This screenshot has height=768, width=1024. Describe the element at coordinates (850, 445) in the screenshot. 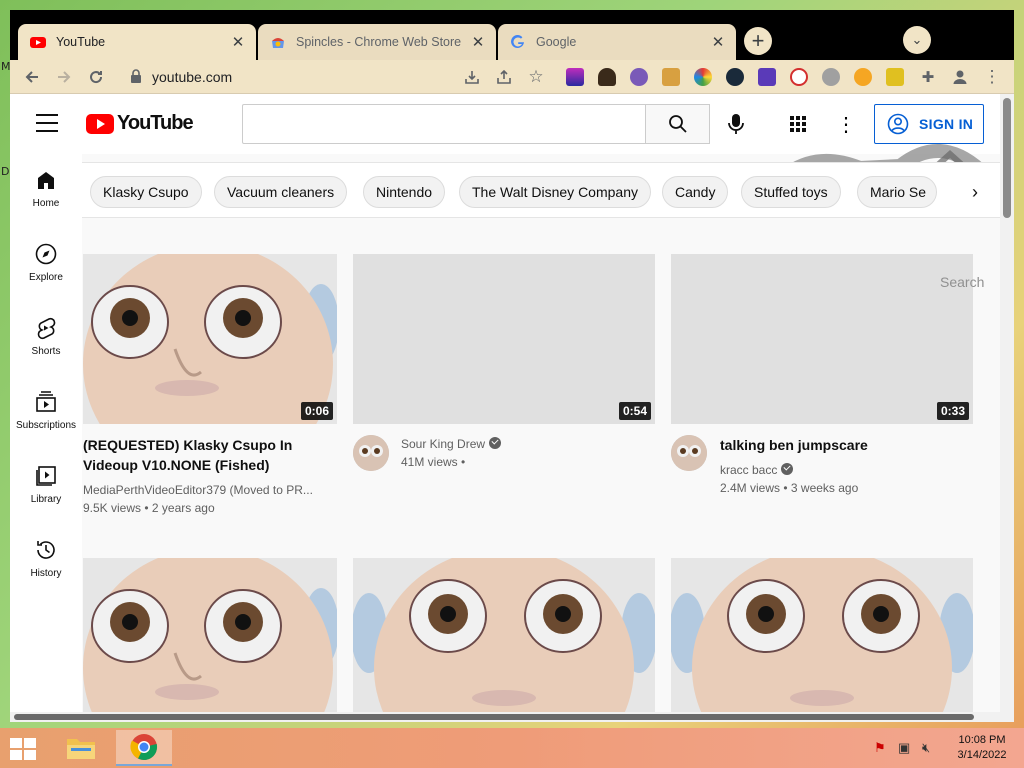

I see `video-title: talking ben jumpscare` at that location.